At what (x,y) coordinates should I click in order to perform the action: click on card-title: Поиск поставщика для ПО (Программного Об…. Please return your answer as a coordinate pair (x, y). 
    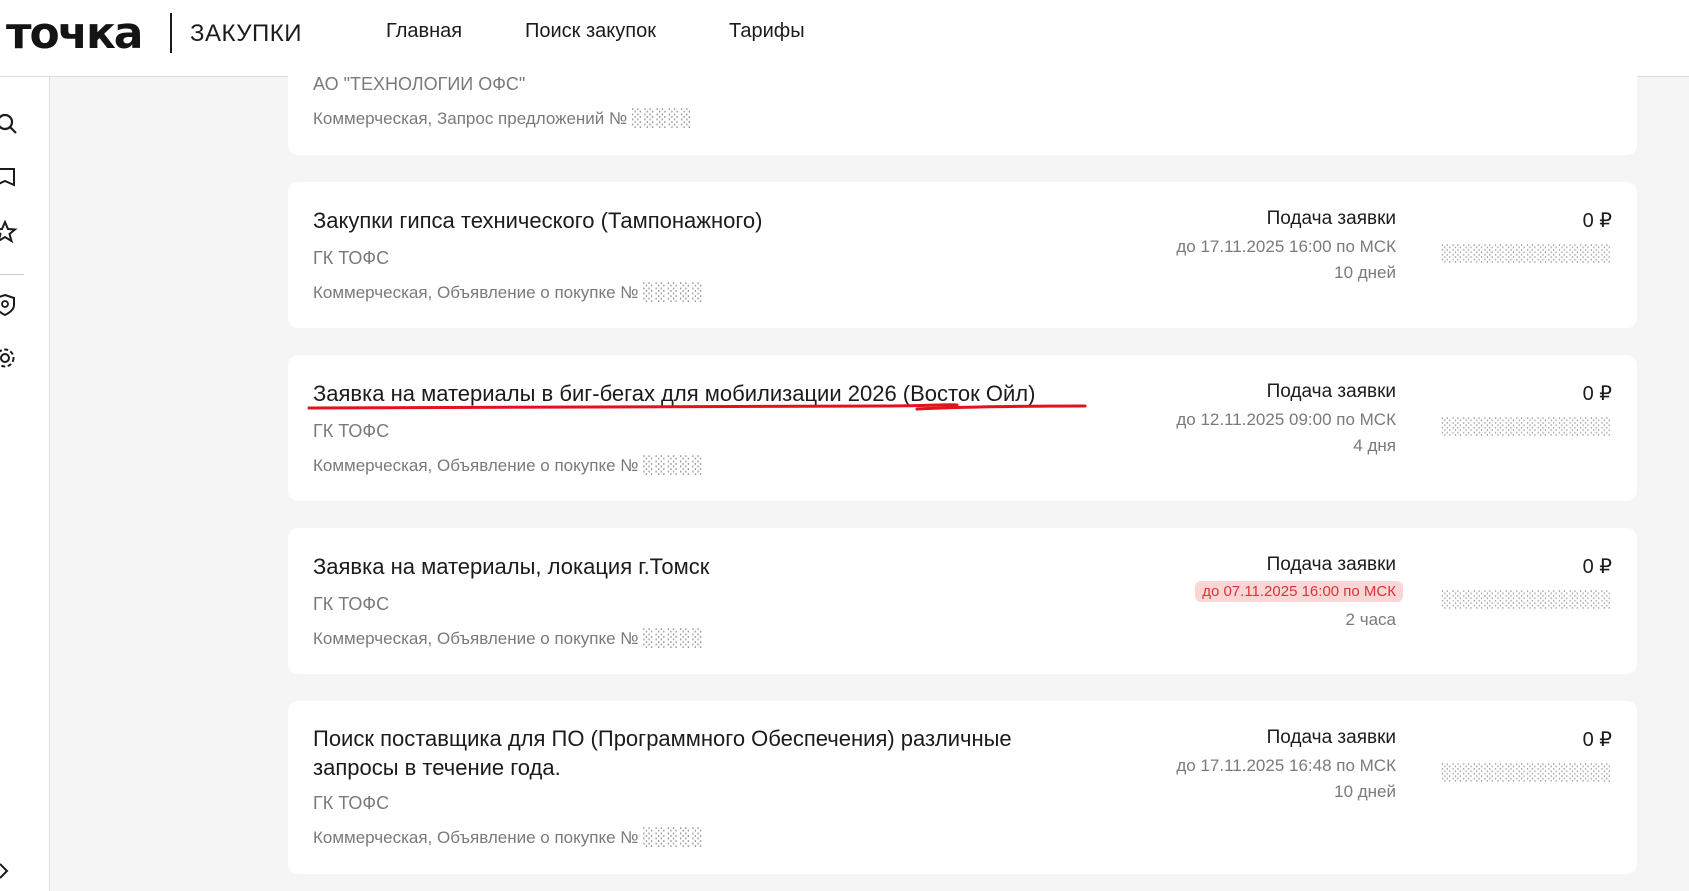
    Looking at the image, I should click on (693, 753).